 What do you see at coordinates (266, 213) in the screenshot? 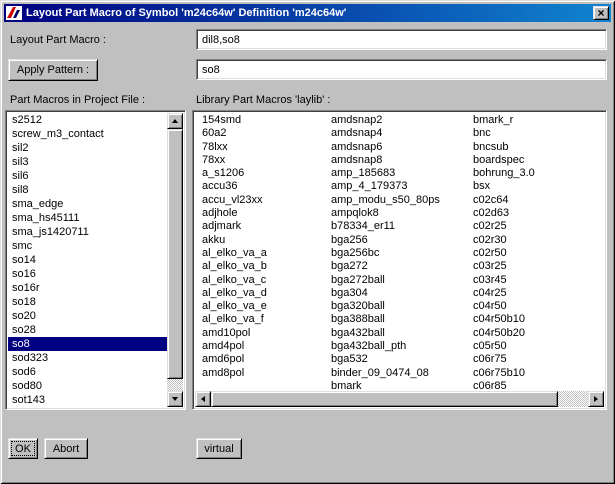
I see `list-item: adjhole` at bounding box center [266, 213].